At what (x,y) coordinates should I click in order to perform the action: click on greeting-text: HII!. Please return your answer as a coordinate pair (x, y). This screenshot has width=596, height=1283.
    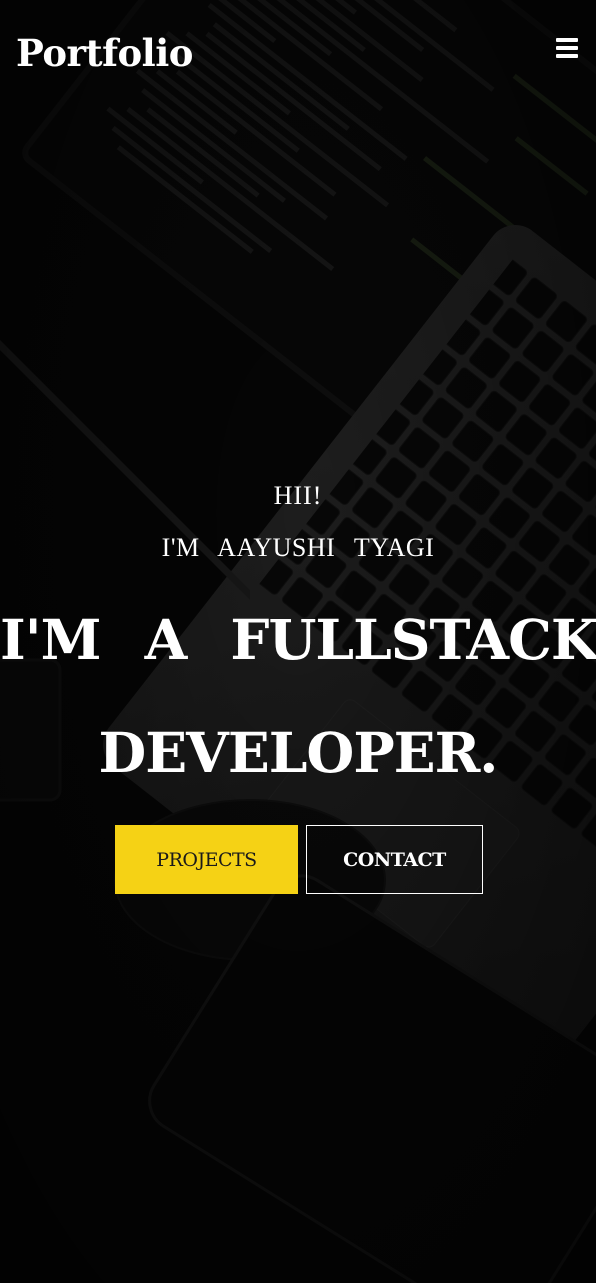
    Looking at the image, I should click on (298, 495).